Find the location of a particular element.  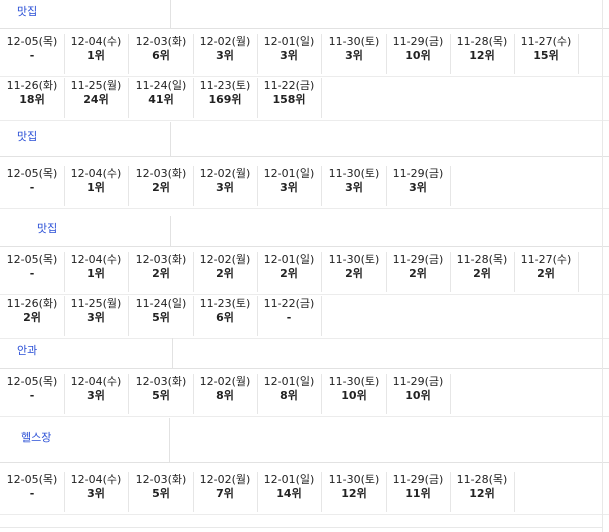

rank-value: 6위 is located at coordinates (225, 317).